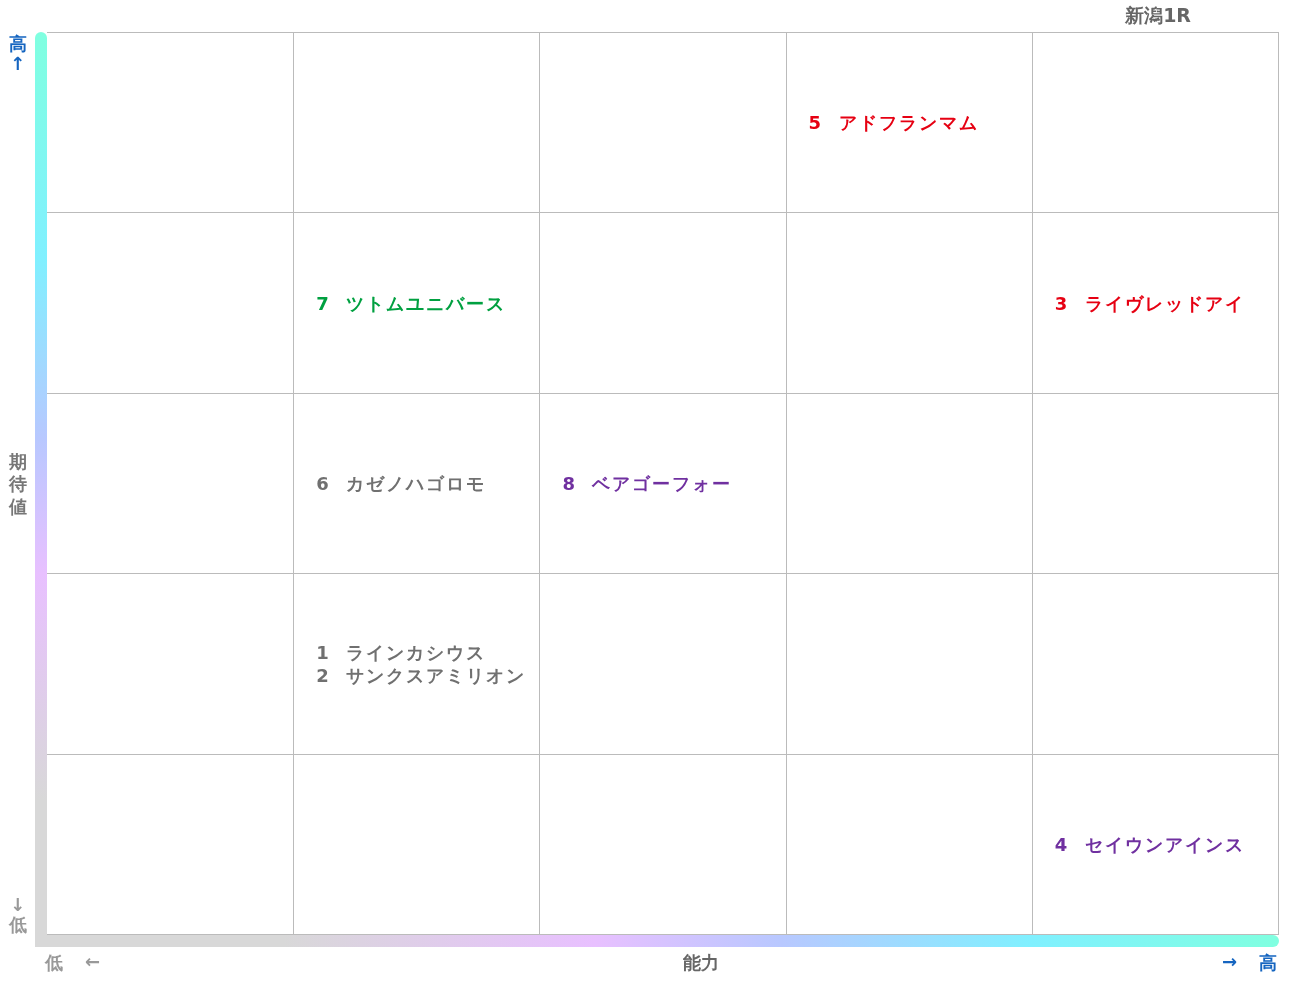 This screenshot has height=983, width=1291. Describe the element at coordinates (412, 303) in the screenshot. I see `horse-entry: 7 ツトムユニバース` at that location.